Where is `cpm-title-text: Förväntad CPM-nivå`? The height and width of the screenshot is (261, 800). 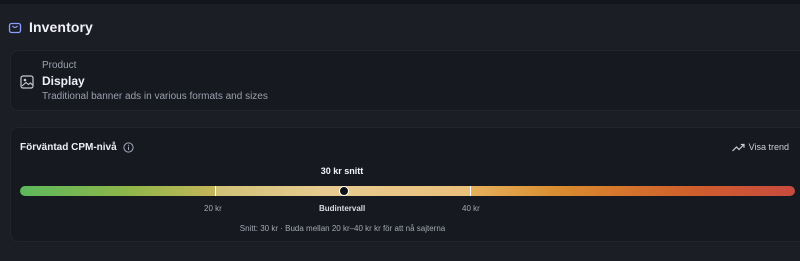
cpm-title-text: Förväntad CPM-nivå is located at coordinates (68, 147).